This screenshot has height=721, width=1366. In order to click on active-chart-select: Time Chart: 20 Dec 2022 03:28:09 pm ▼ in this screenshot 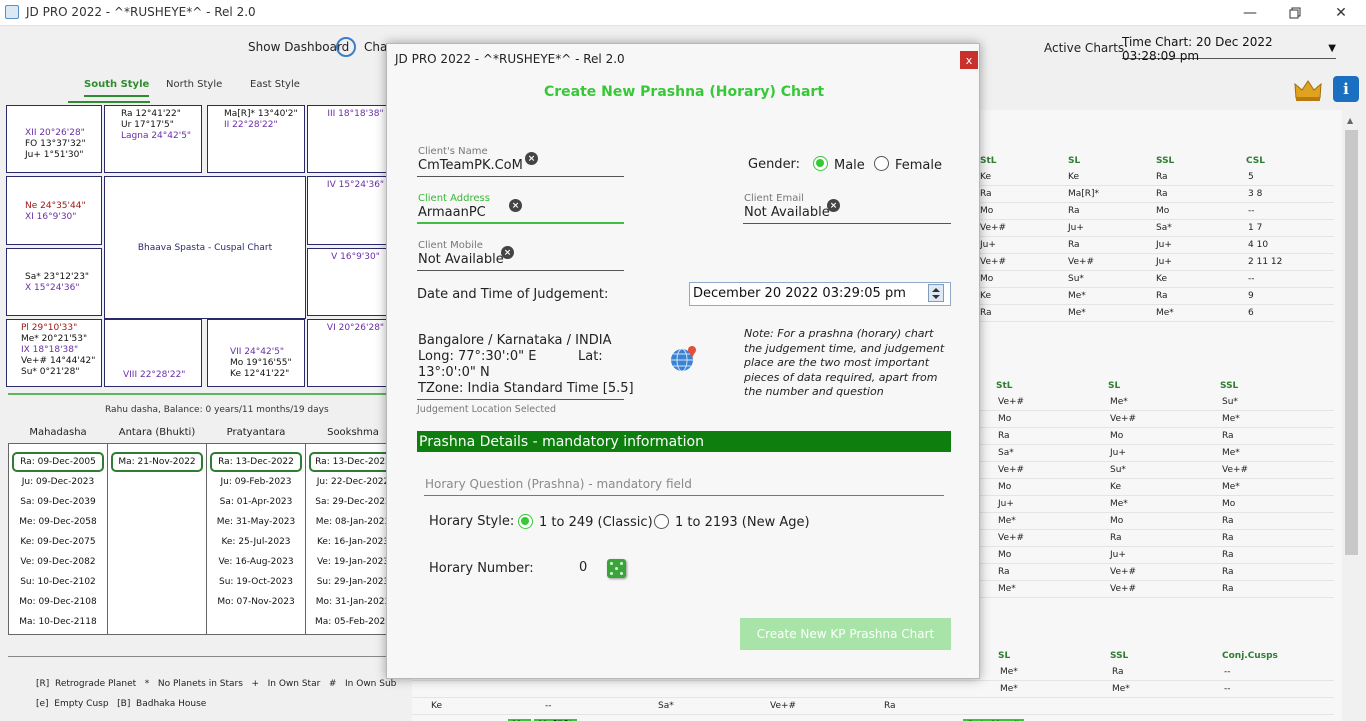, I will do `click(1229, 49)`.